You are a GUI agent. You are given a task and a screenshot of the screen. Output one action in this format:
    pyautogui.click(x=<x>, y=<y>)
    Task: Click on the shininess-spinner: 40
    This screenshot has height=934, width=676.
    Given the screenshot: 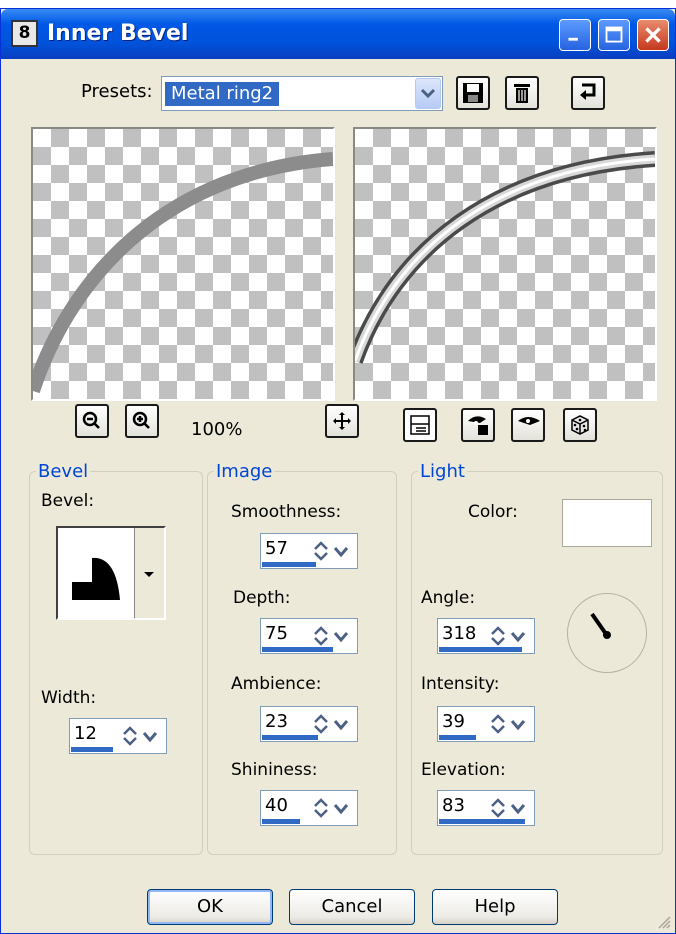 What is the action you would take?
    pyautogui.click(x=309, y=808)
    